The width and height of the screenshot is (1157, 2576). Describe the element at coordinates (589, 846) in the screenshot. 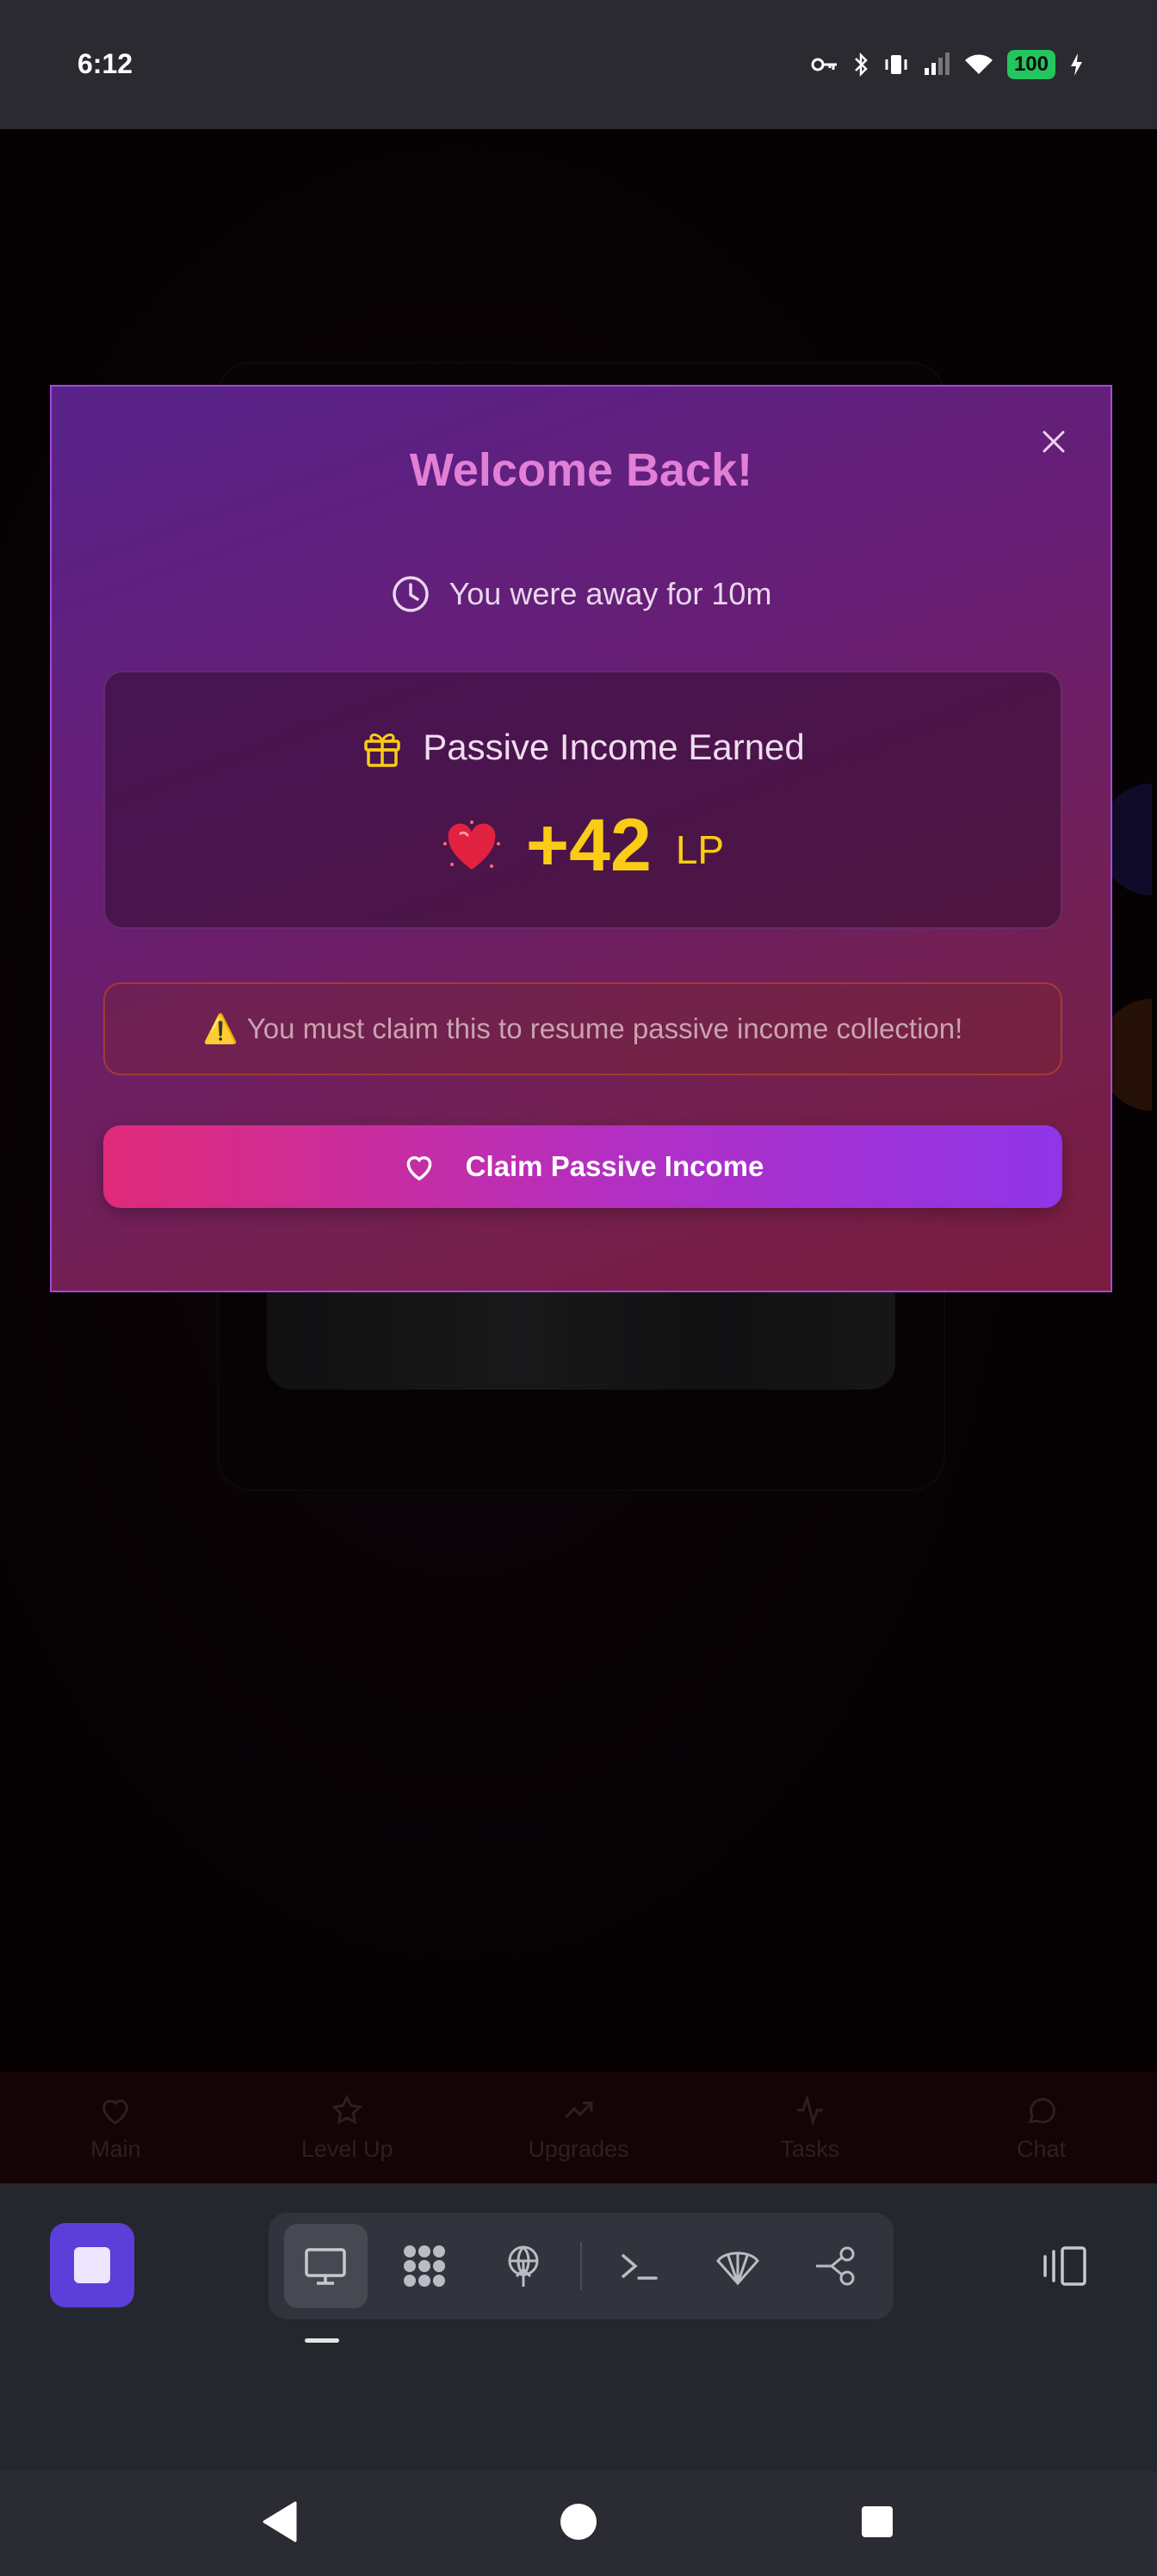

I see `income-amount: +42` at that location.